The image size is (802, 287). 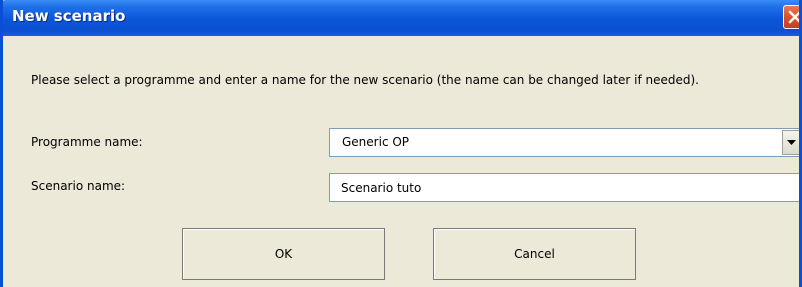 What do you see at coordinates (564, 187) in the screenshot?
I see `scenario-name-input` at bounding box center [564, 187].